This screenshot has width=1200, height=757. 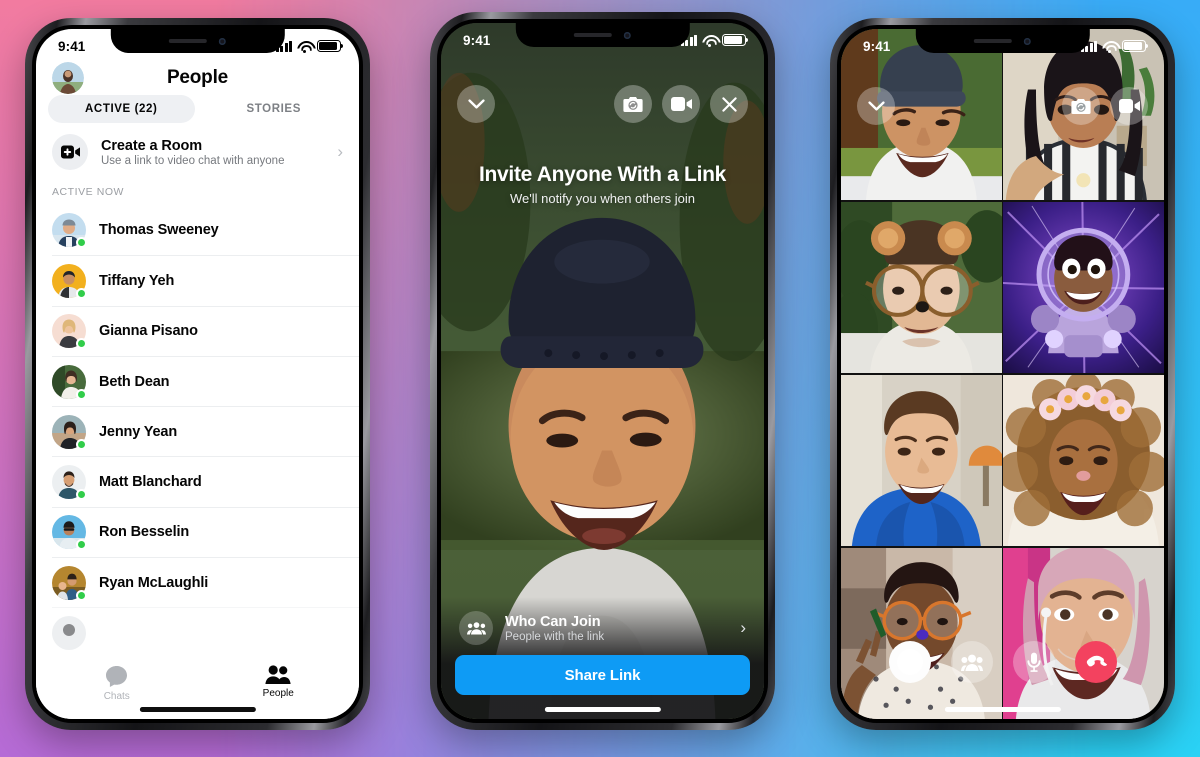 I want to click on video-plus-icon, so click(x=70, y=152).